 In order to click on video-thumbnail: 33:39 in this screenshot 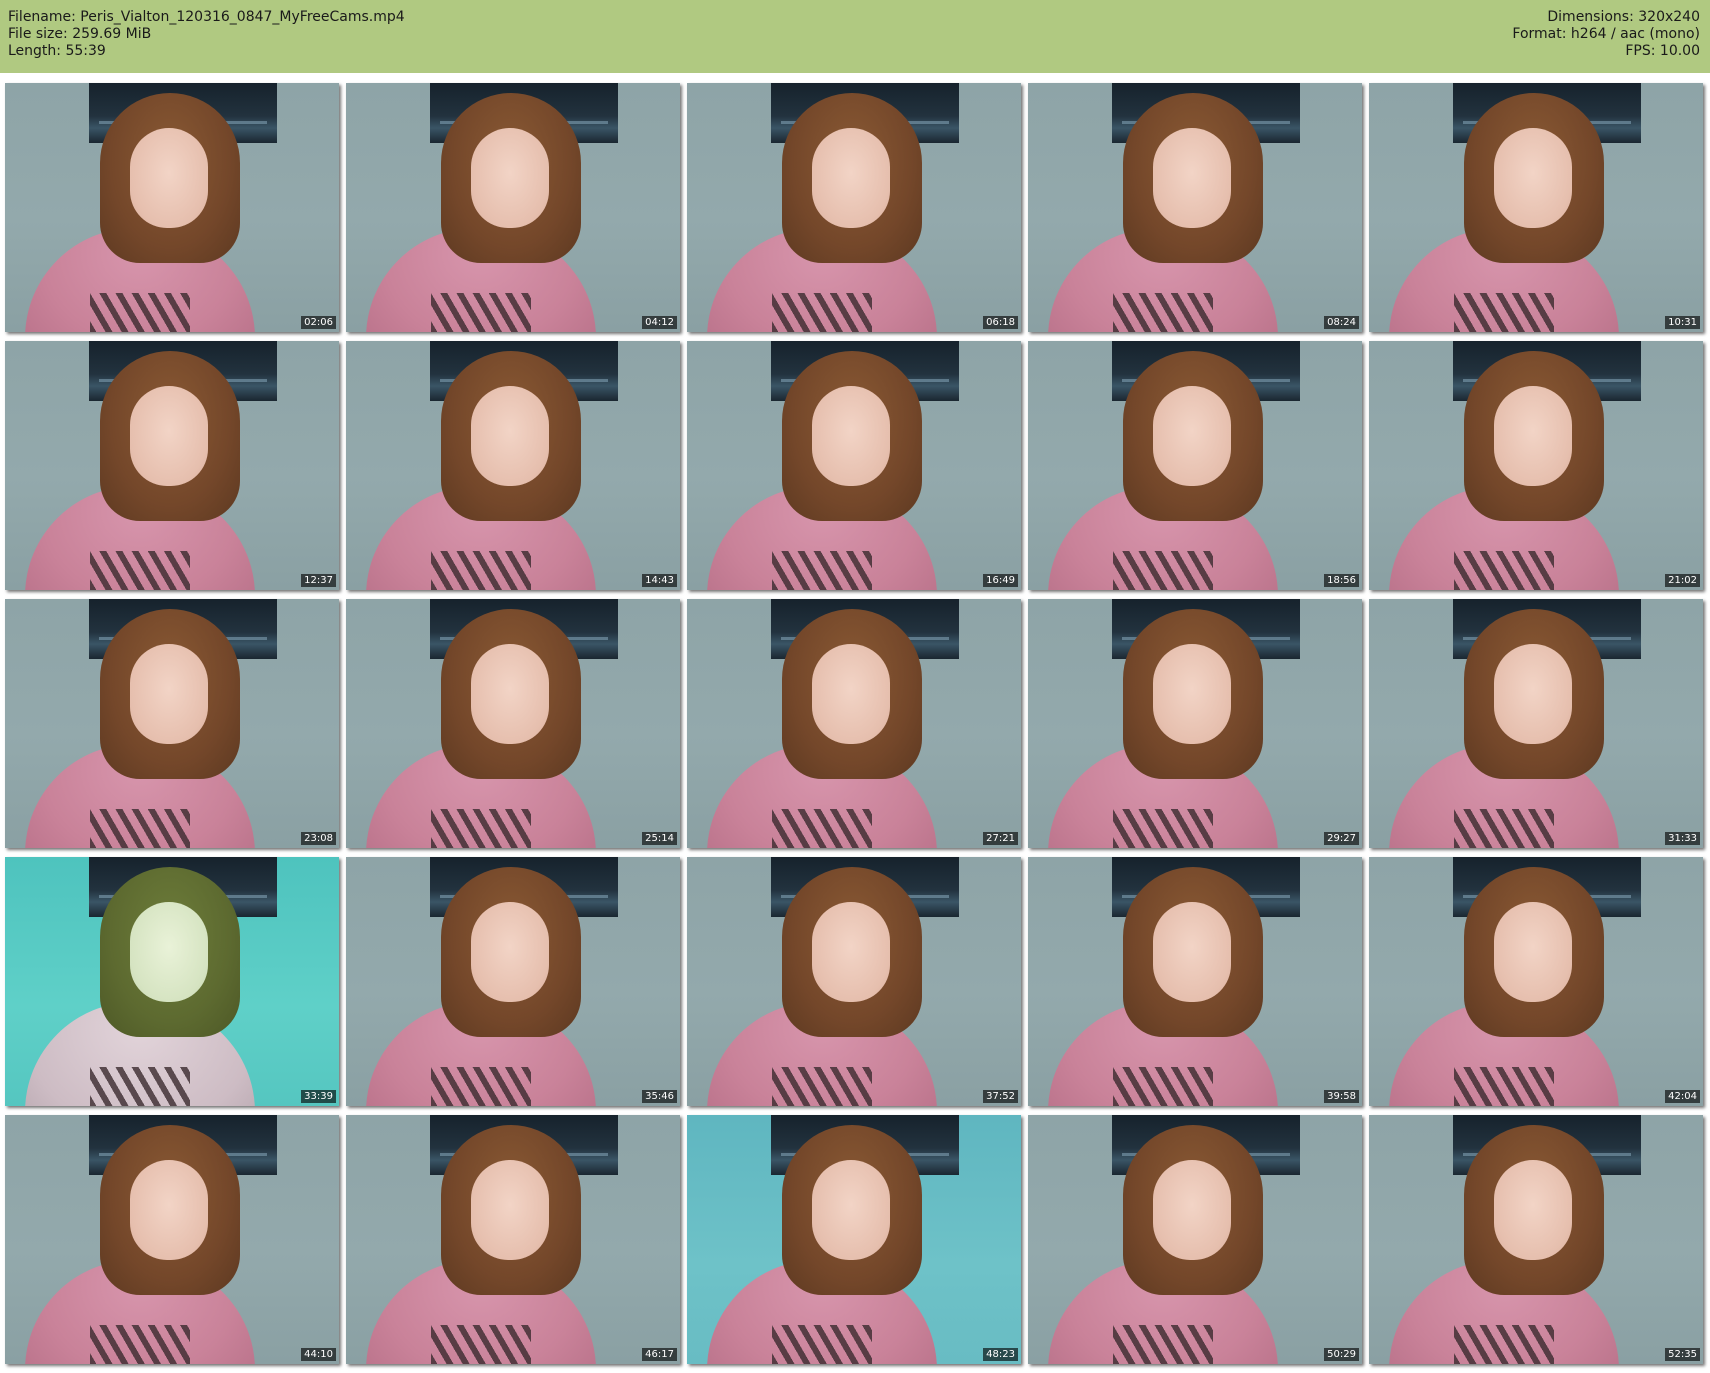, I will do `click(172, 981)`.